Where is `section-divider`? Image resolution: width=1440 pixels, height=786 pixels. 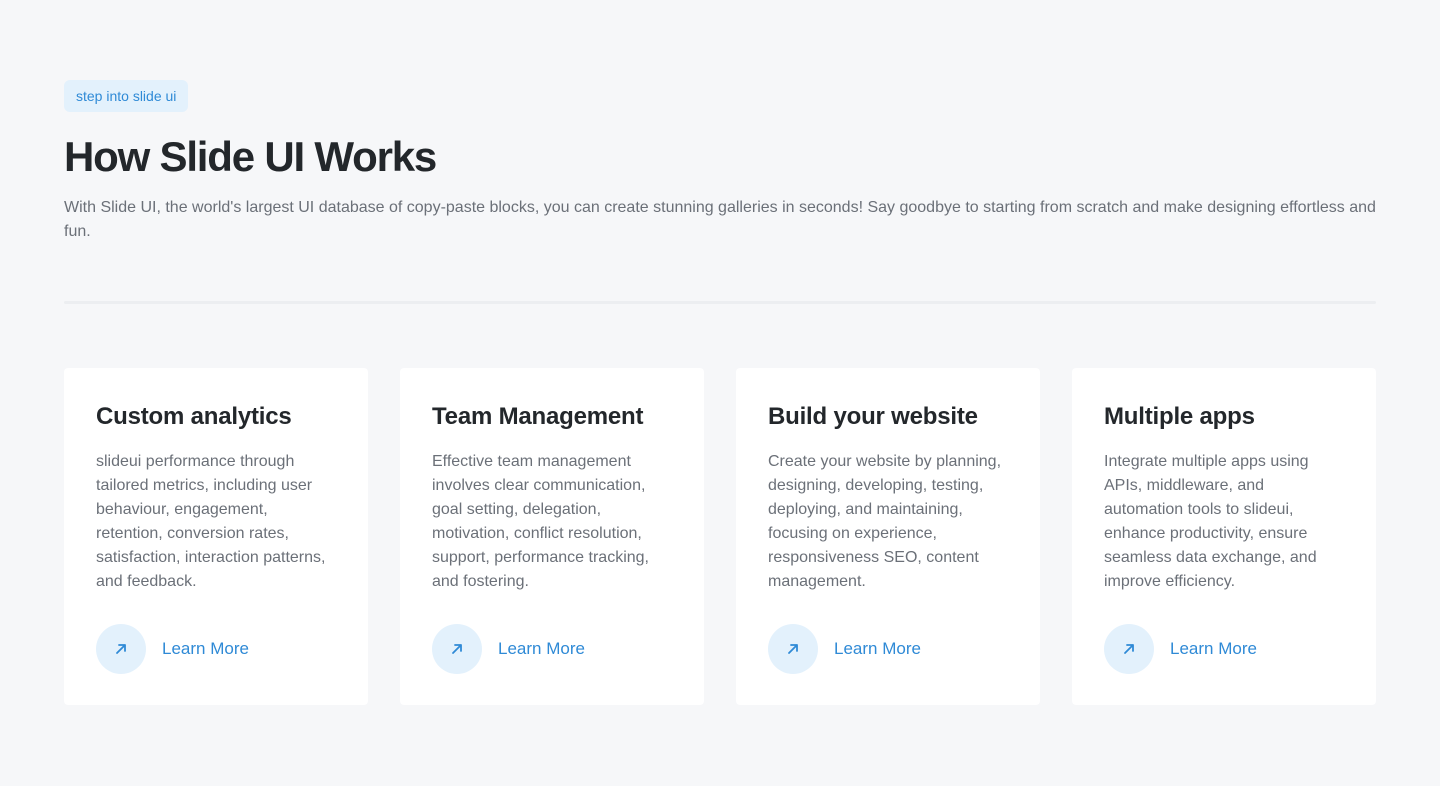
section-divider is located at coordinates (720, 302).